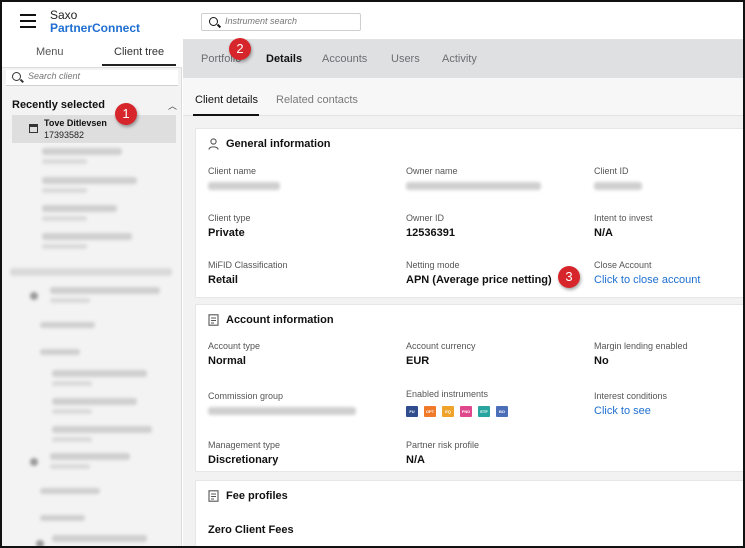 This screenshot has width=745, height=548. Describe the element at coordinates (126, 114) in the screenshot. I see `step-callout-1: 1` at that location.